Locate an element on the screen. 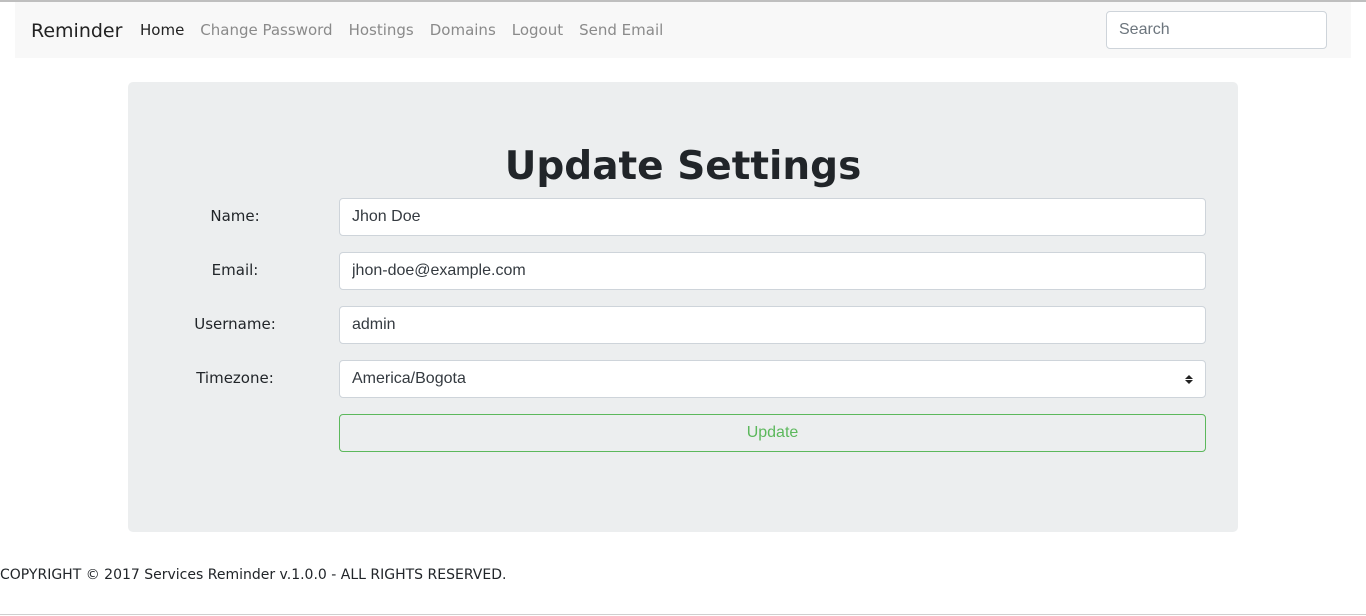 The width and height of the screenshot is (1366, 616). name-field is located at coordinates (772, 217).